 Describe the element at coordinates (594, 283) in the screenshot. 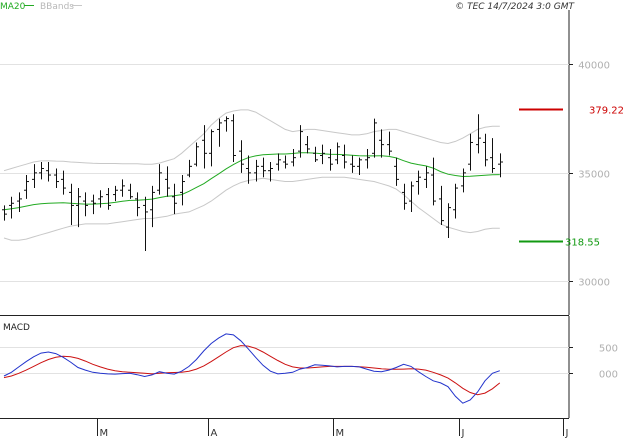

I see `price-tick-label: 30000` at that location.